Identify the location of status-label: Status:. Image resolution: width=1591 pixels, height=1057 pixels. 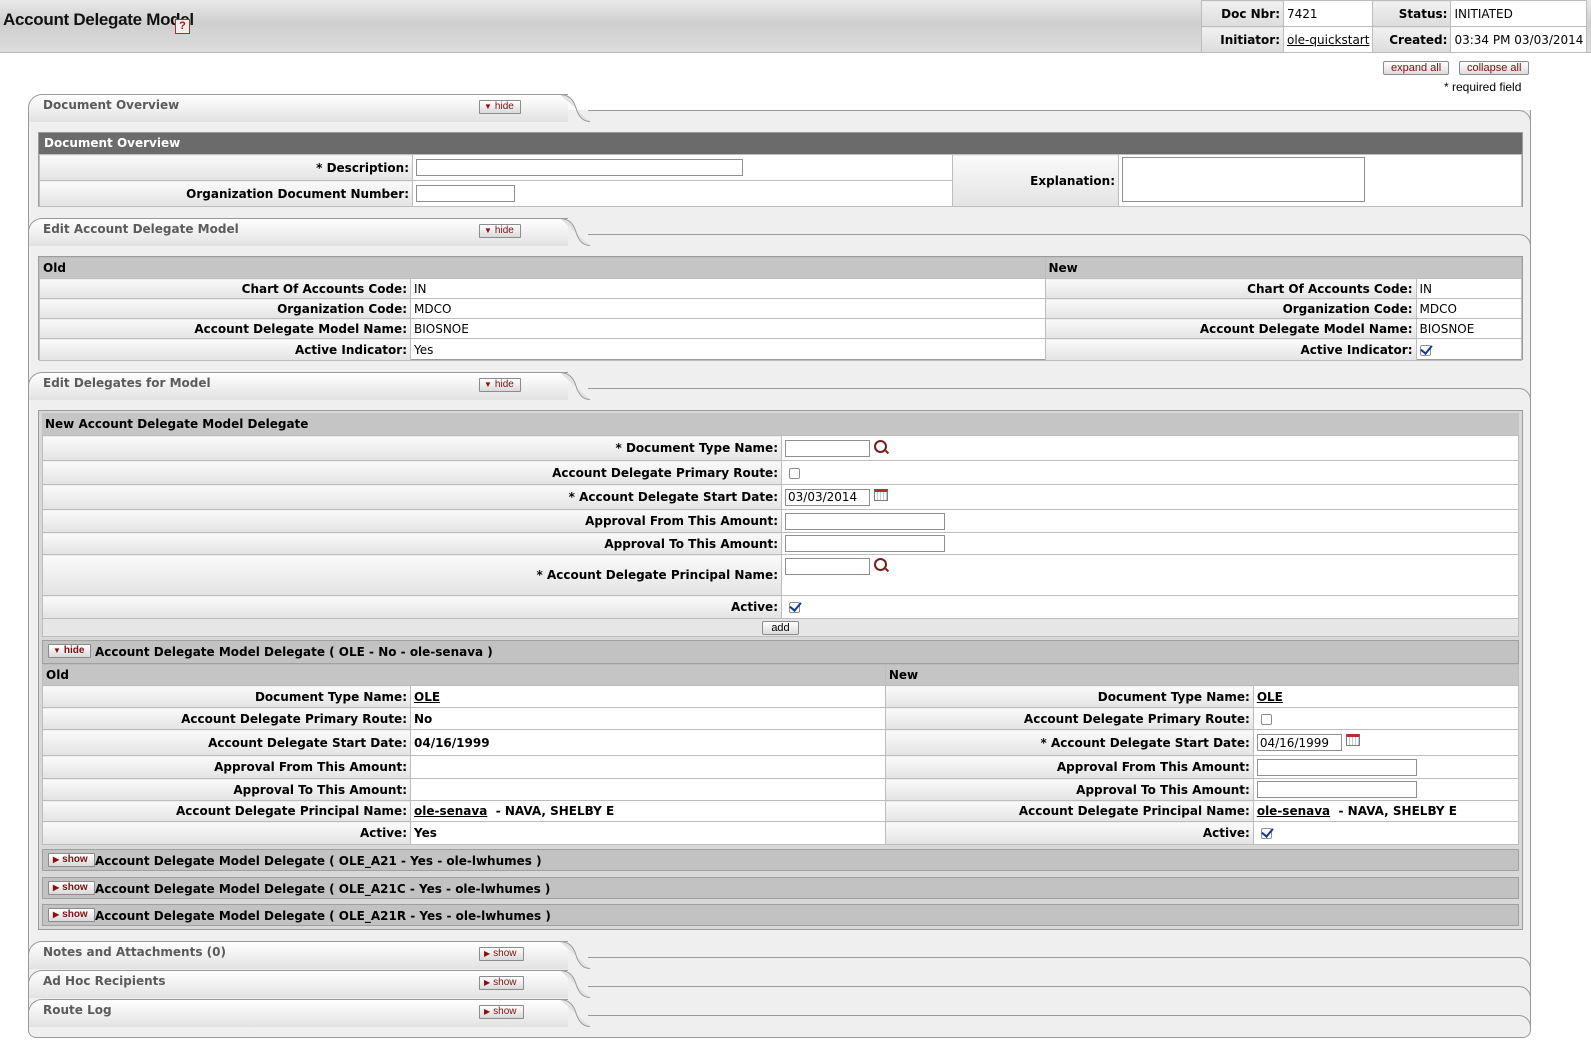
(1412, 13).